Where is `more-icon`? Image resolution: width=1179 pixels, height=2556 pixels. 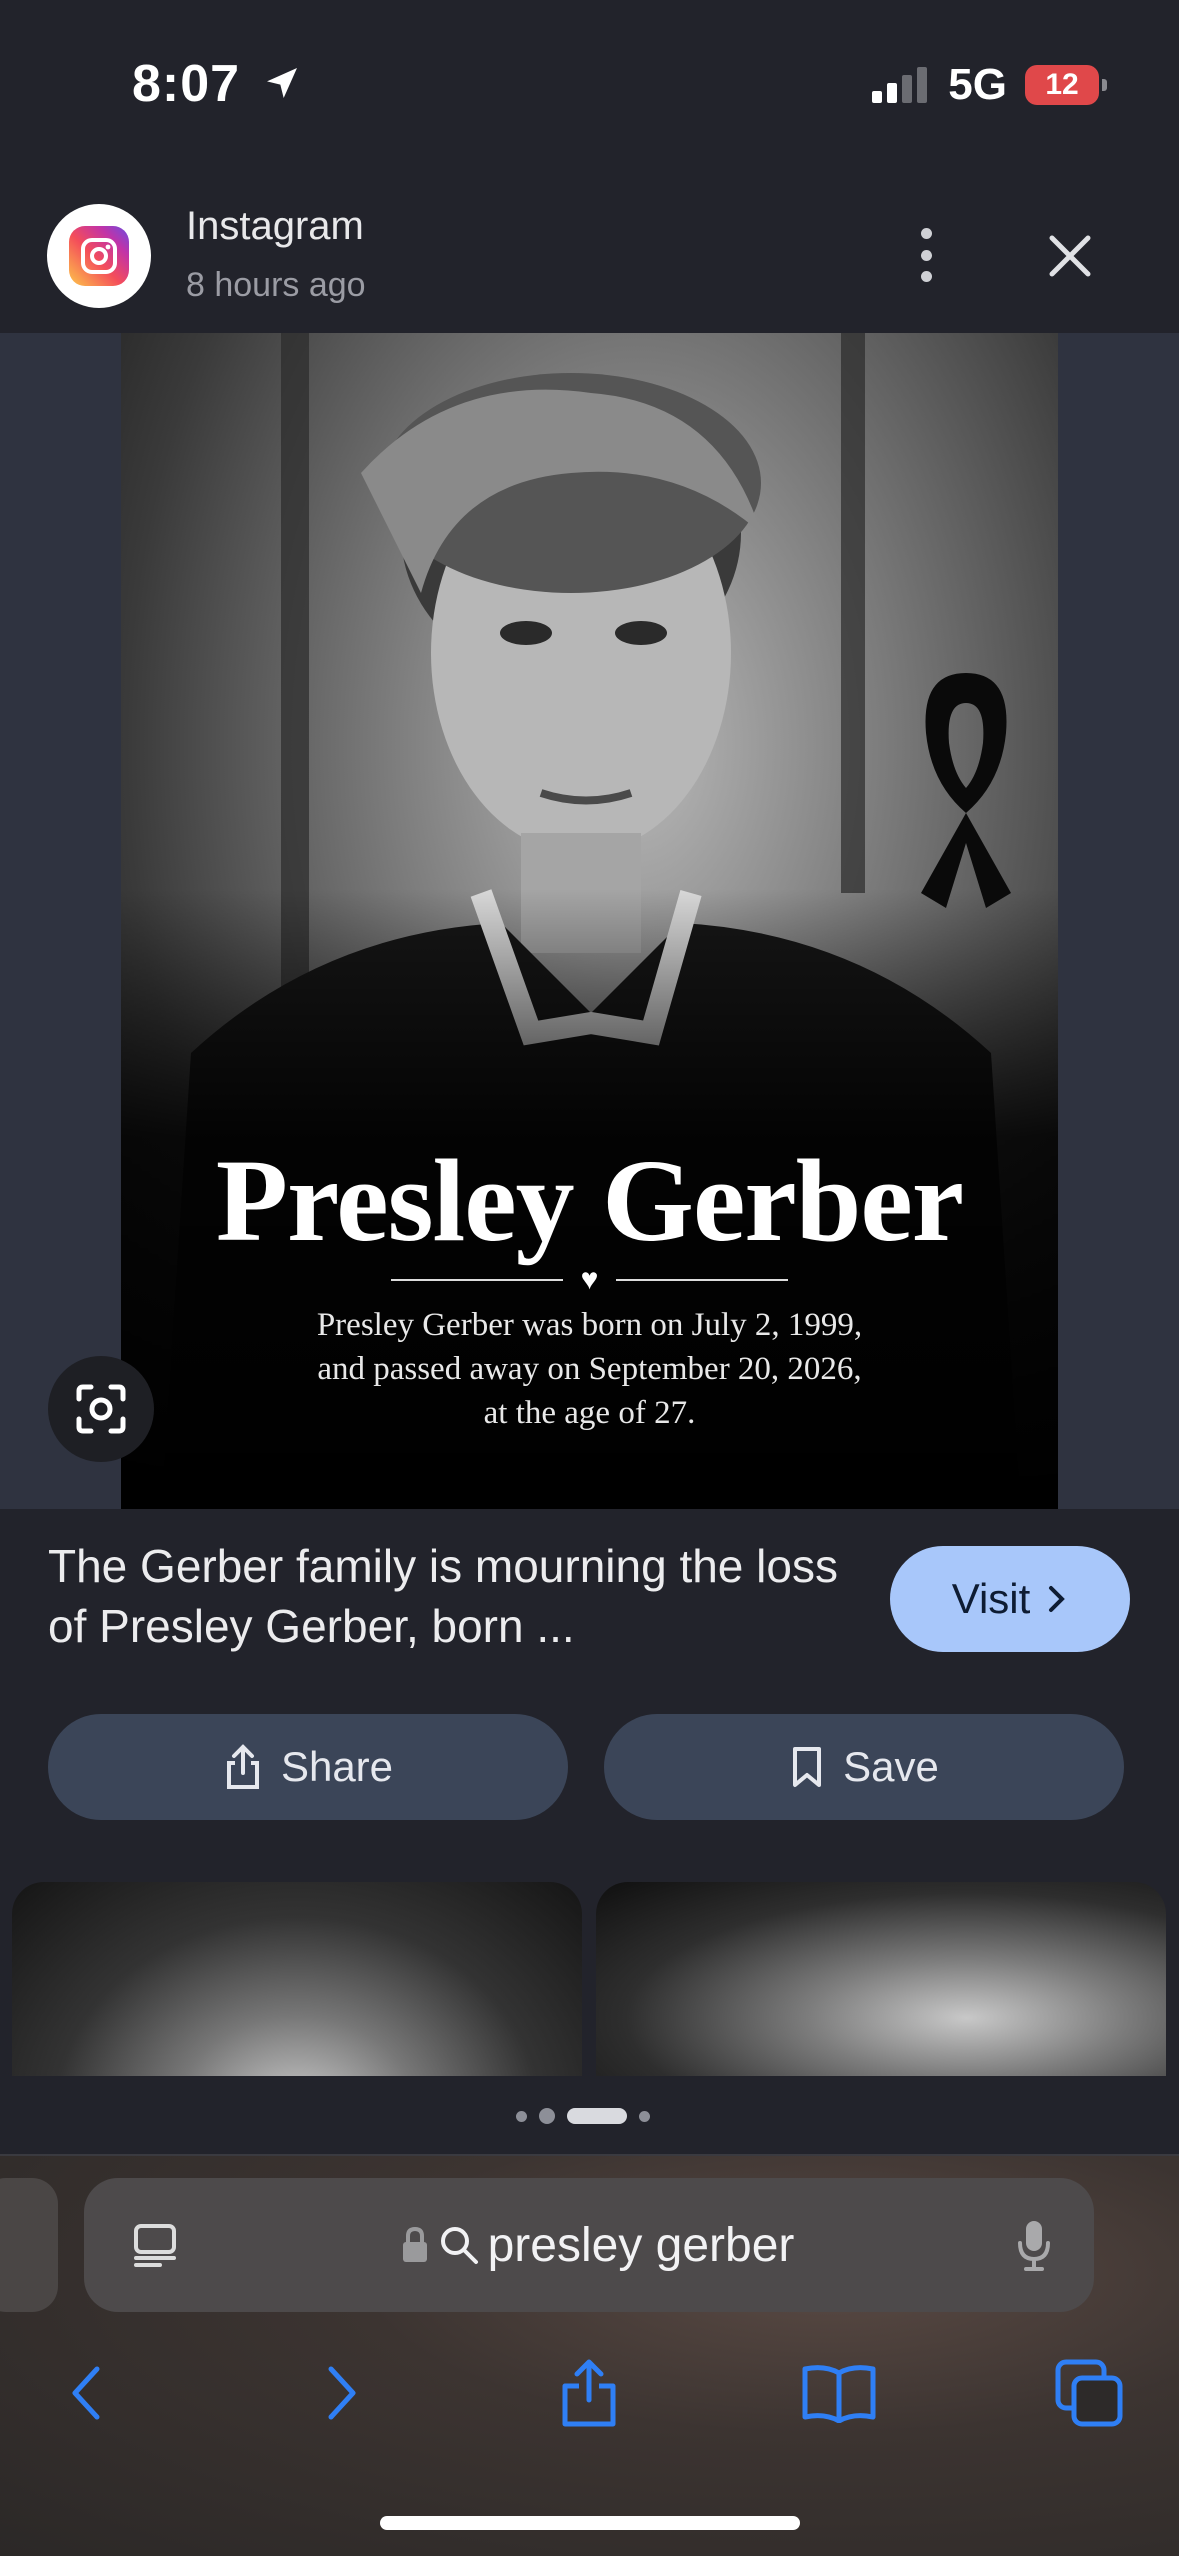 more-icon is located at coordinates (926, 255).